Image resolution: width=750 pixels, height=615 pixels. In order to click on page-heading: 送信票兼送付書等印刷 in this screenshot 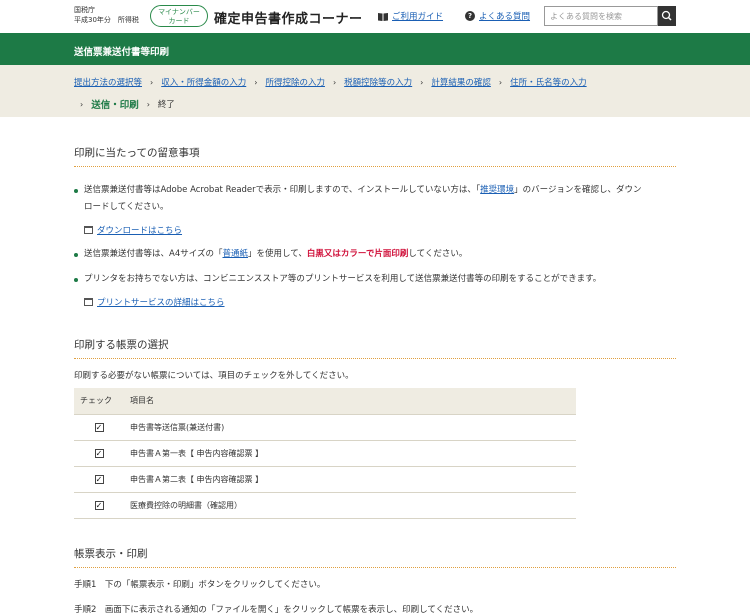, I will do `click(122, 52)`.